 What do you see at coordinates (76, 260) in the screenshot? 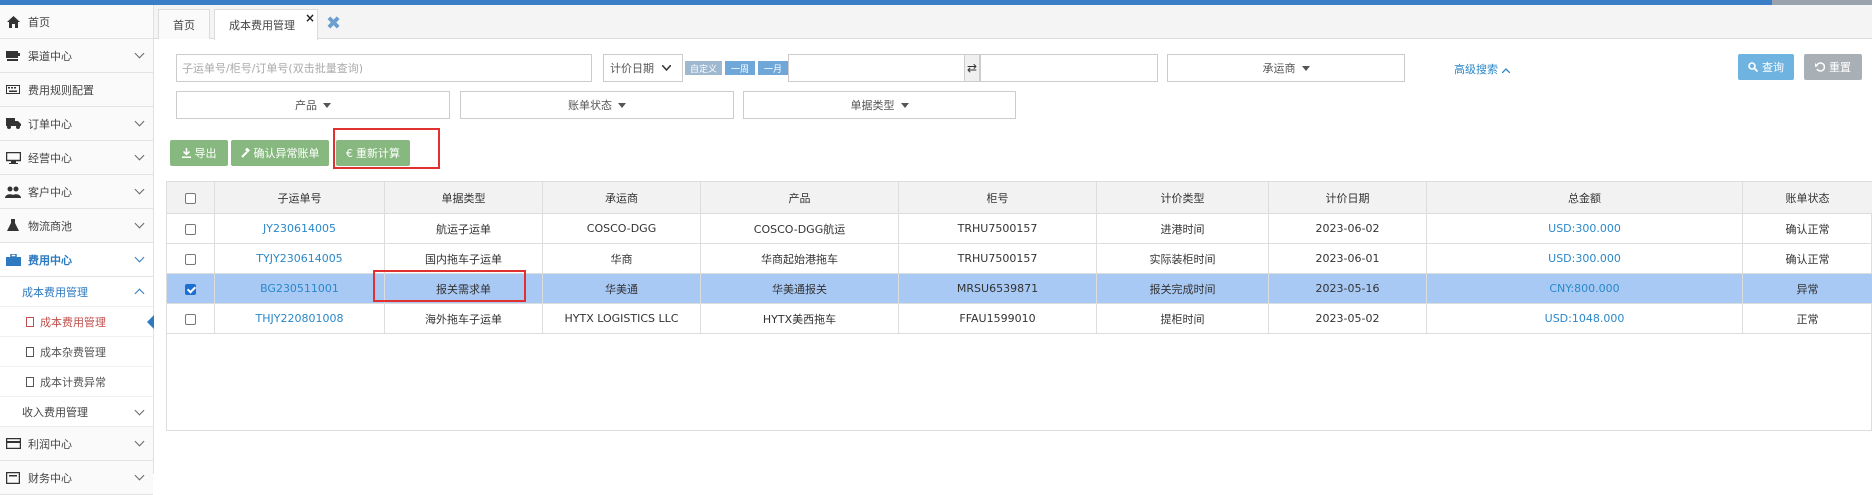
I see `sidebar-item-fee-center: 费用中心` at bounding box center [76, 260].